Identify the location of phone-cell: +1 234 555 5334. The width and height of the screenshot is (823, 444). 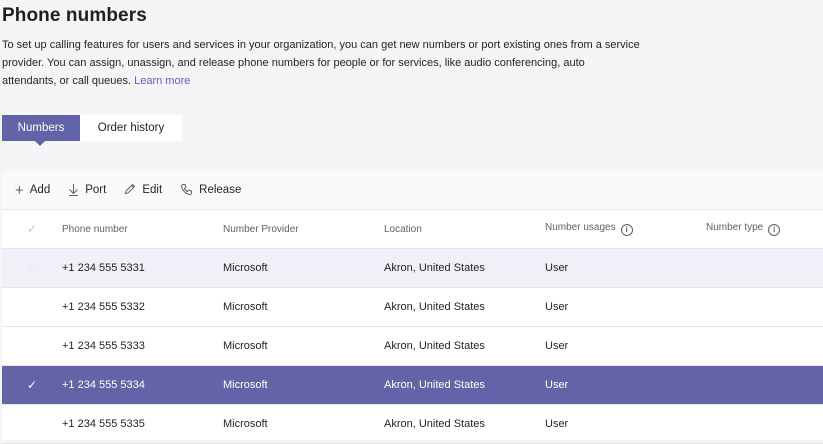
(142, 385).